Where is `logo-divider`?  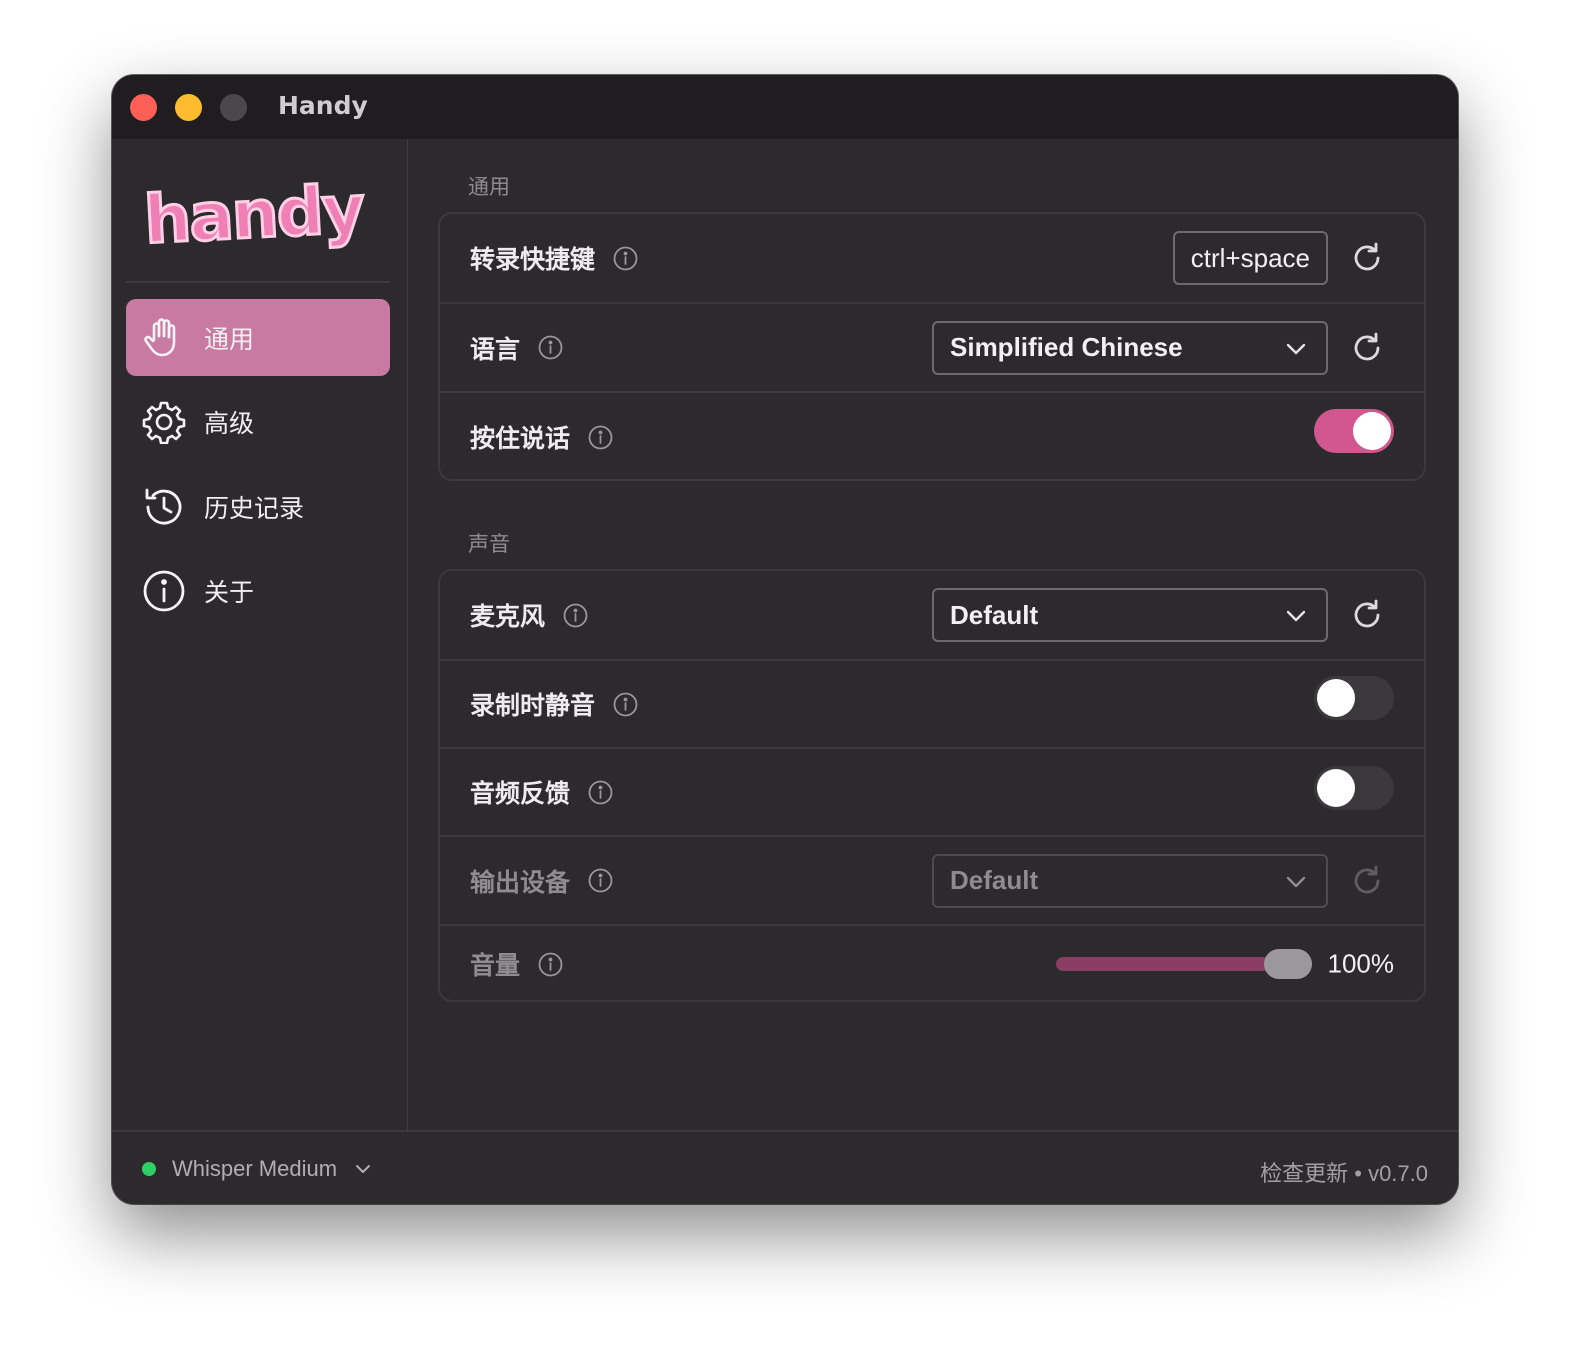
logo-divider is located at coordinates (258, 282).